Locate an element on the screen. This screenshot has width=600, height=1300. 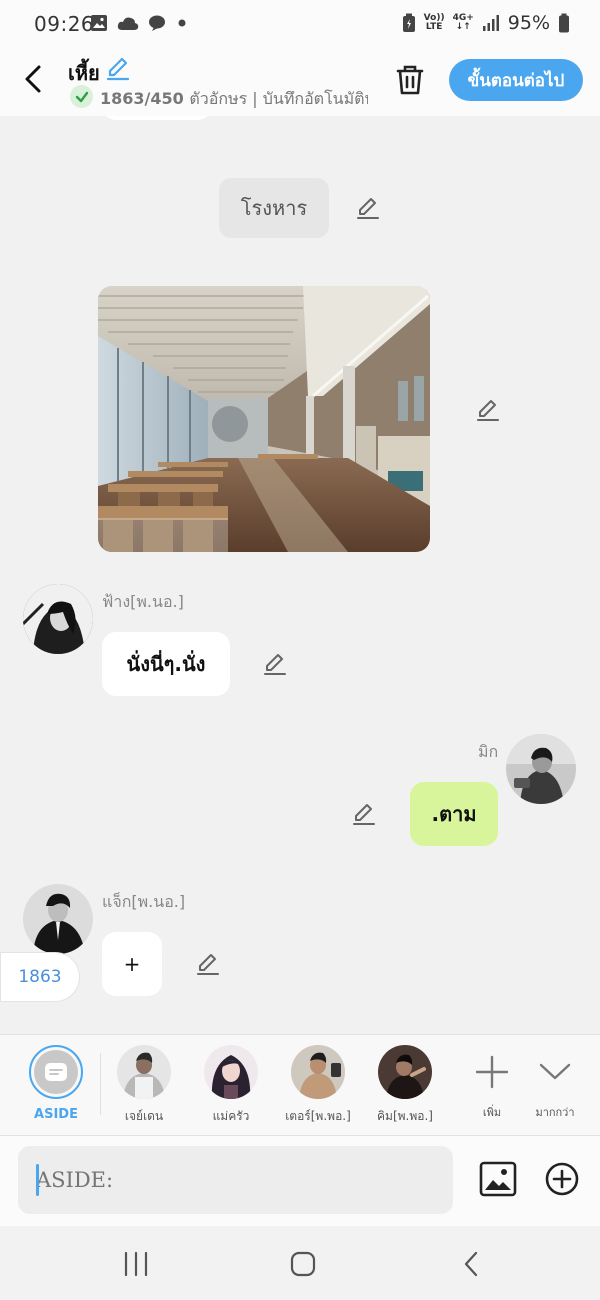
autosave-status: ตัวอักษร | บันทึกอัตโนมัติหล is located at coordinates (278, 98).